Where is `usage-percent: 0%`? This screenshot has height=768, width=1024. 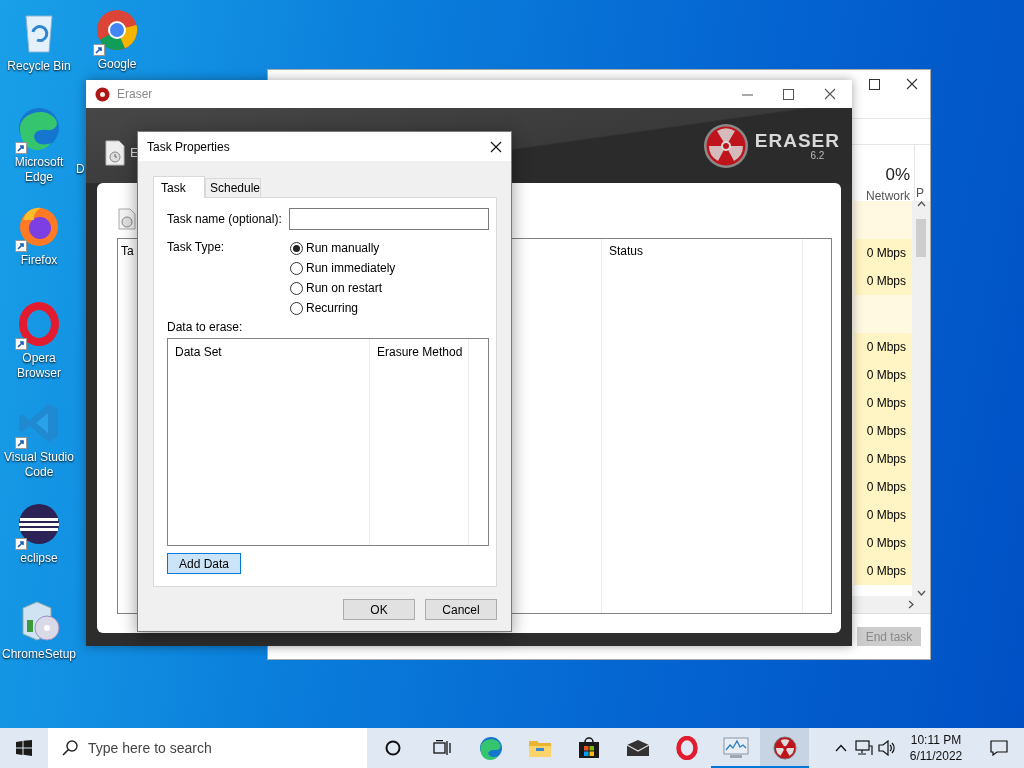 usage-percent: 0% is located at coordinates (897, 175).